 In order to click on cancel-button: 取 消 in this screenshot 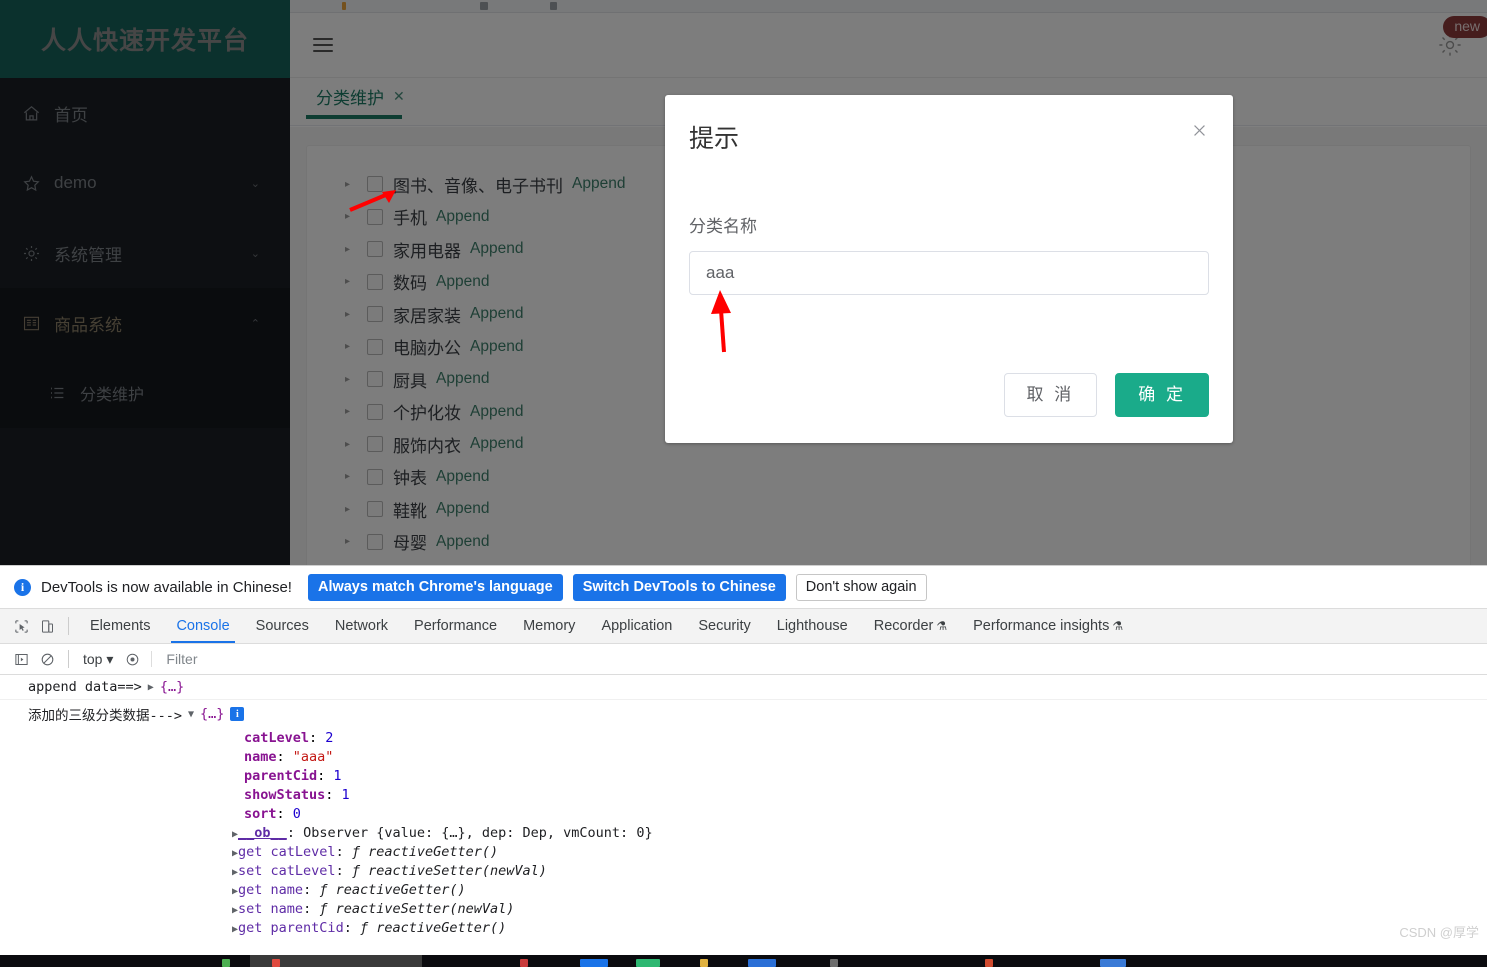, I will do `click(1050, 395)`.